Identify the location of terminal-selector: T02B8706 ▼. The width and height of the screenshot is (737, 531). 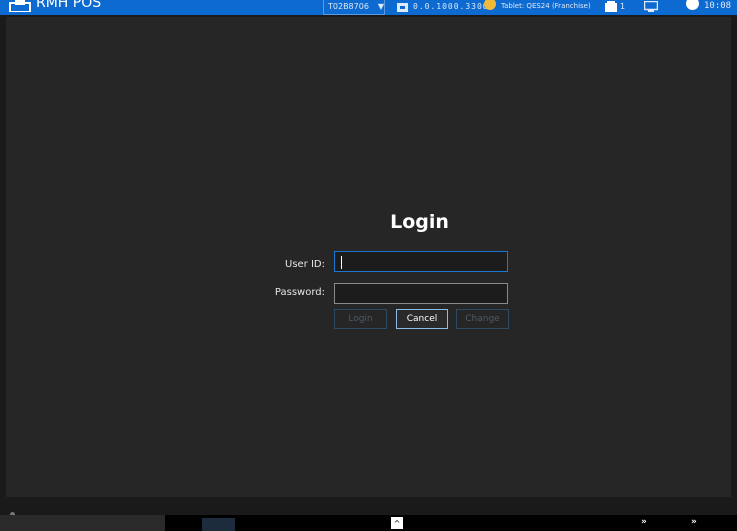
(354, 7).